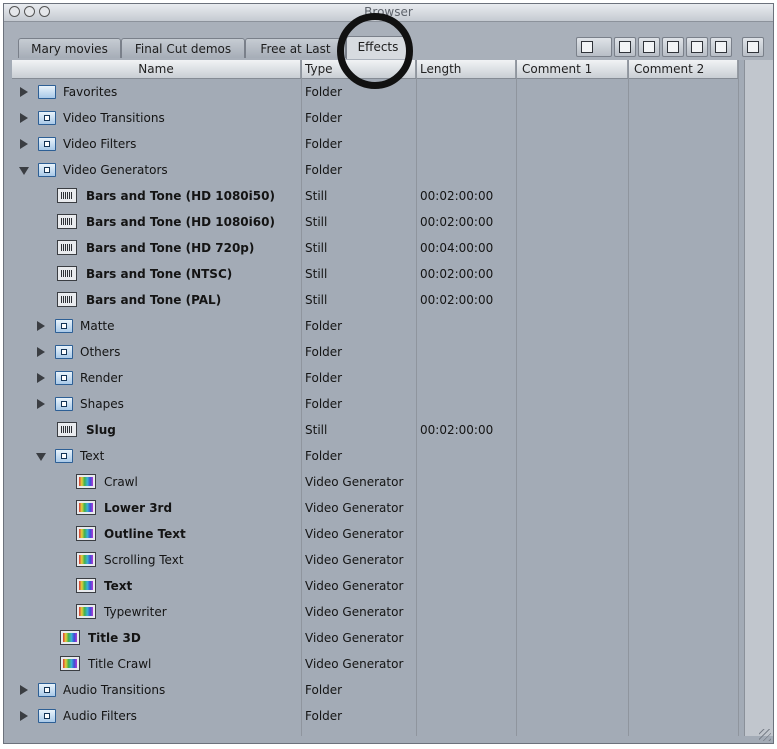 This screenshot has width=777, height=749. Describe the element at coordinates (375, 430) in the screenshot. I see `list-item: Slug Still 00:02:00:00` at that location.